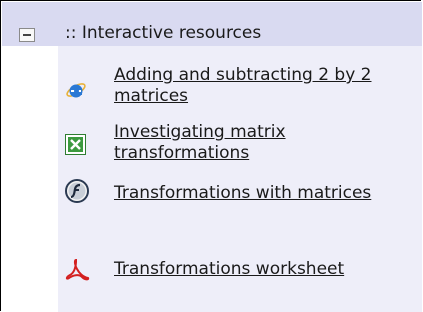 Image resolution: width=423 pixels, height=312 pixels. What do you see at coordinates (256, 143) in the screenshot?
I see `resource-link-investigating-transformations: Investigating matrix transformations` at bounding box center [256, 143].